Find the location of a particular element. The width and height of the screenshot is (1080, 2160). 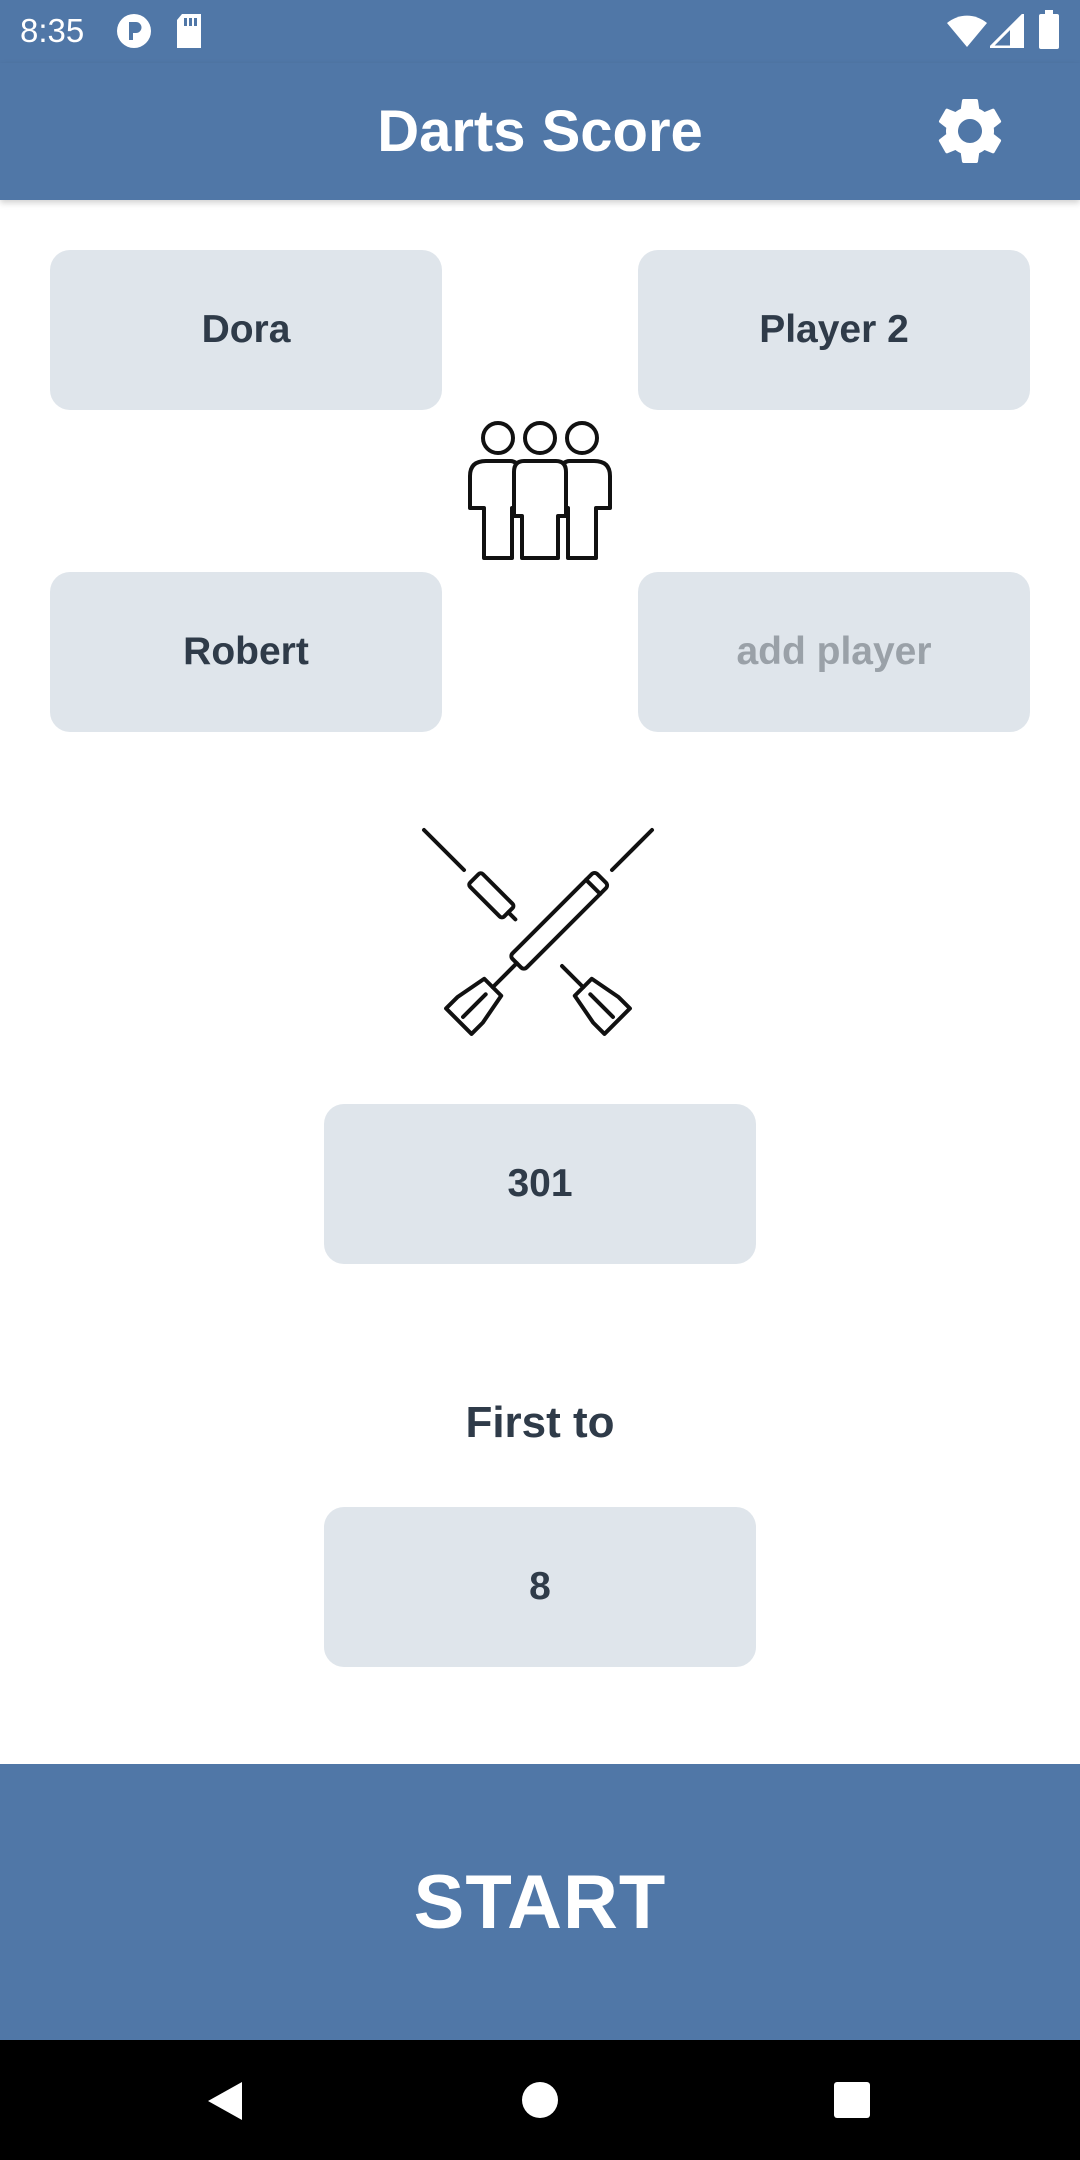

start-label: START is located at coordinates (540, 1902).